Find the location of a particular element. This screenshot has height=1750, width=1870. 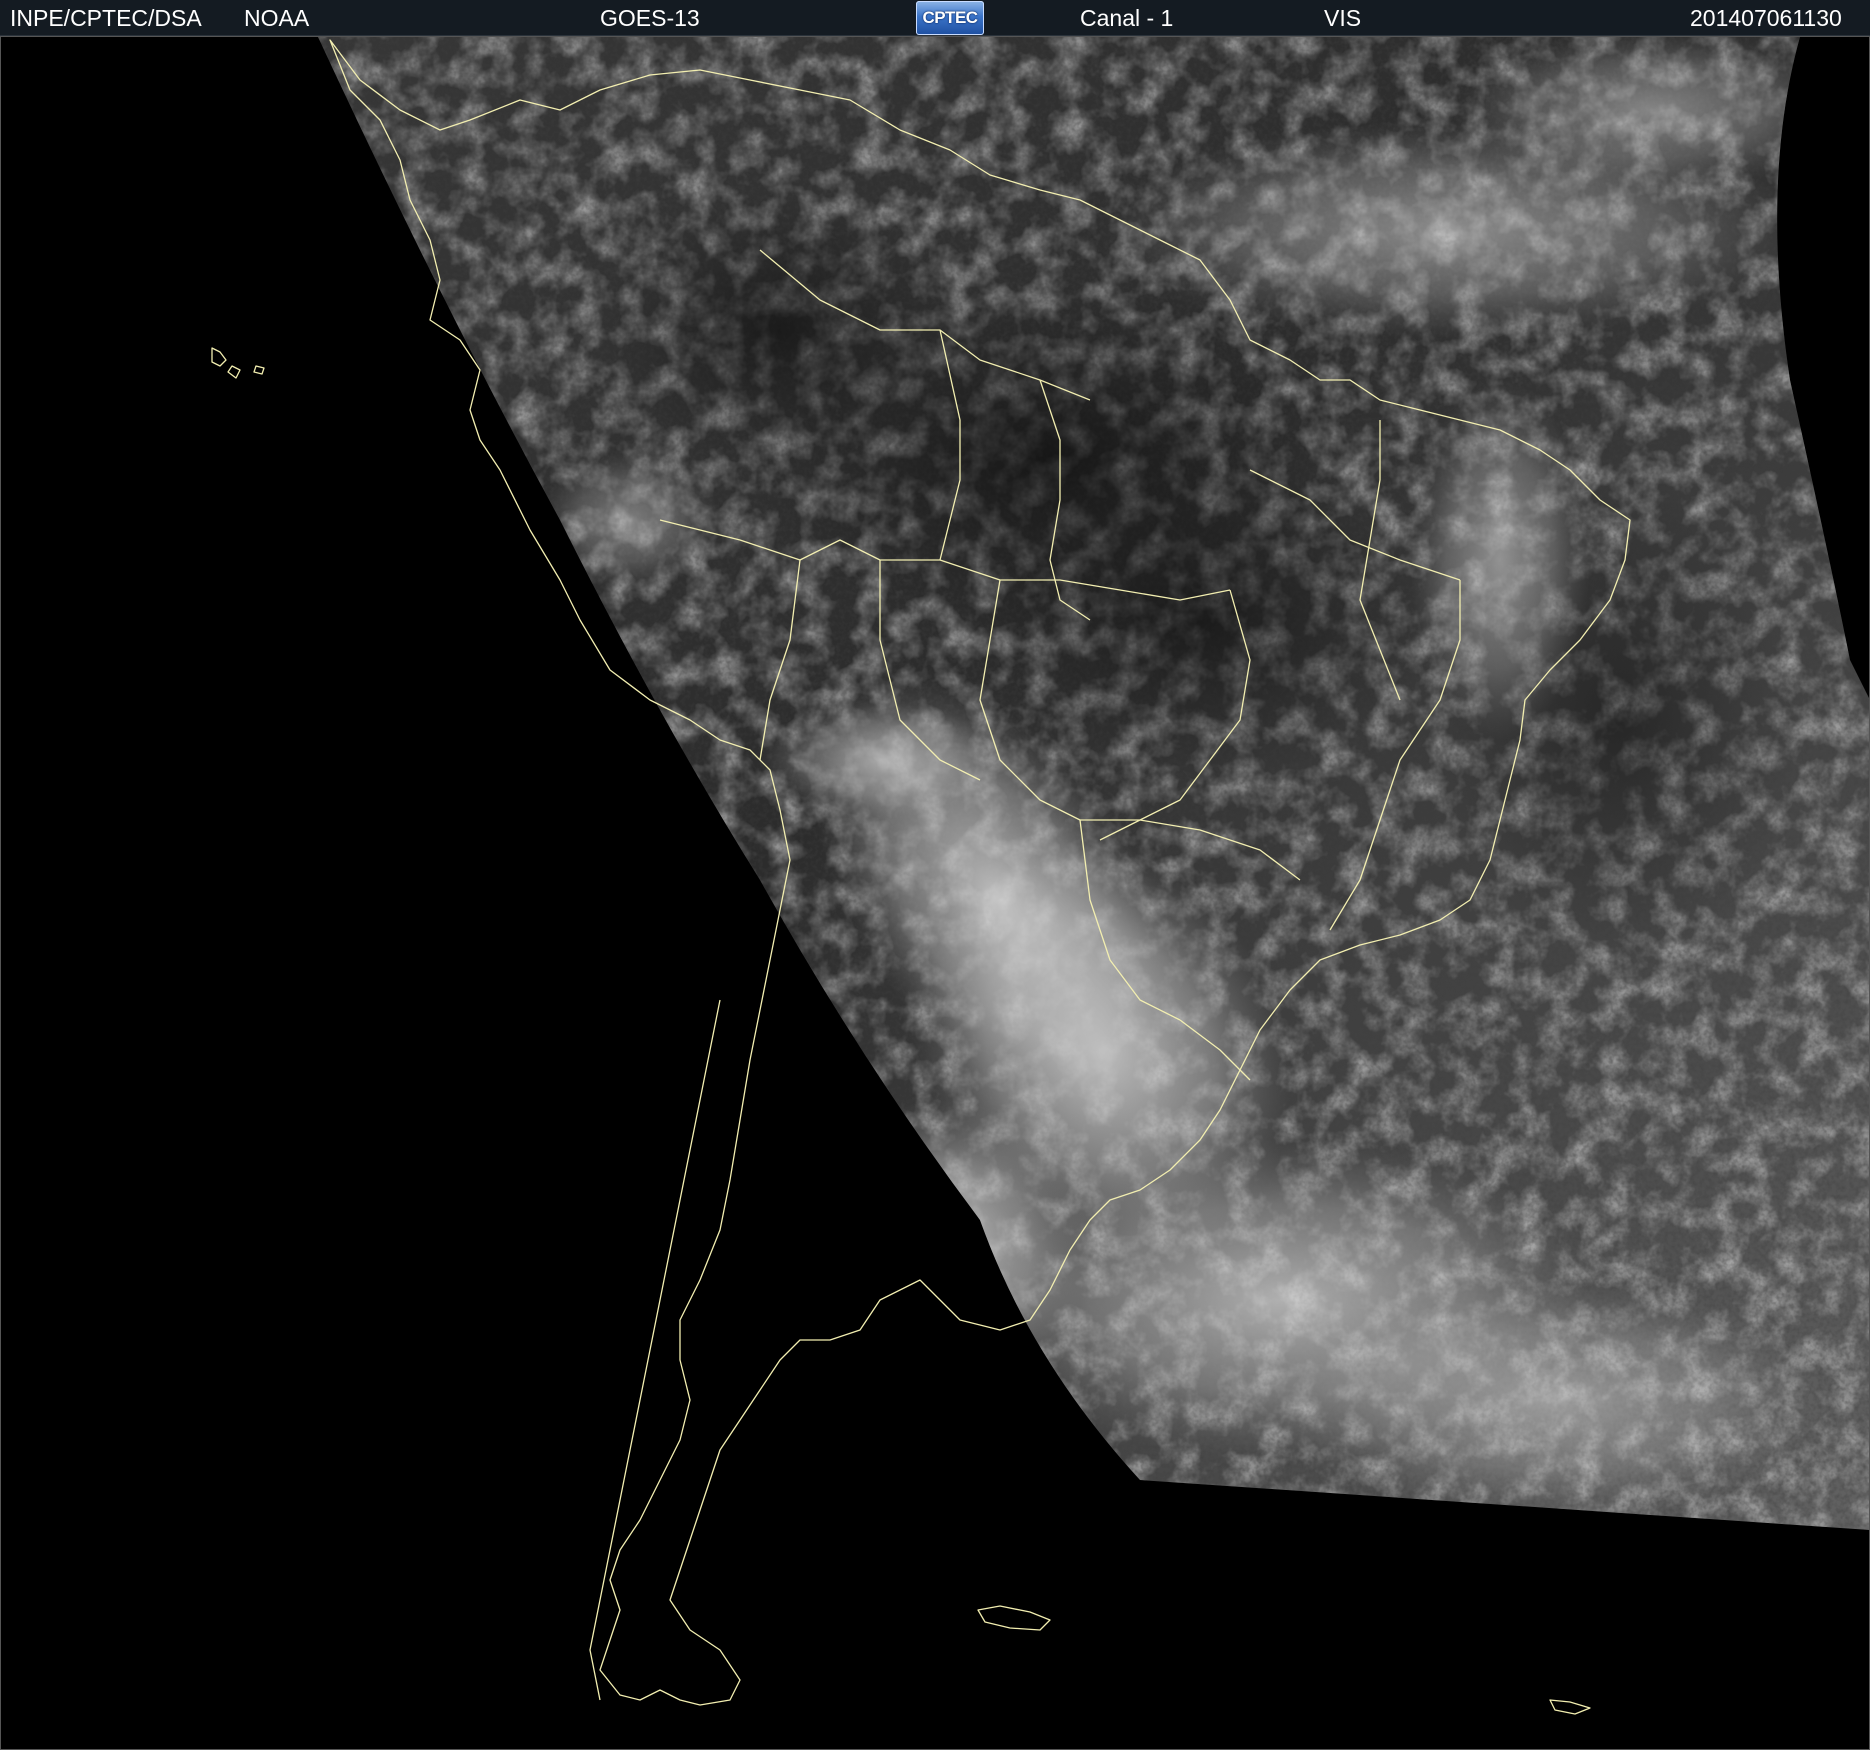

band-label: VIS is located at coordinates (1343, 18).